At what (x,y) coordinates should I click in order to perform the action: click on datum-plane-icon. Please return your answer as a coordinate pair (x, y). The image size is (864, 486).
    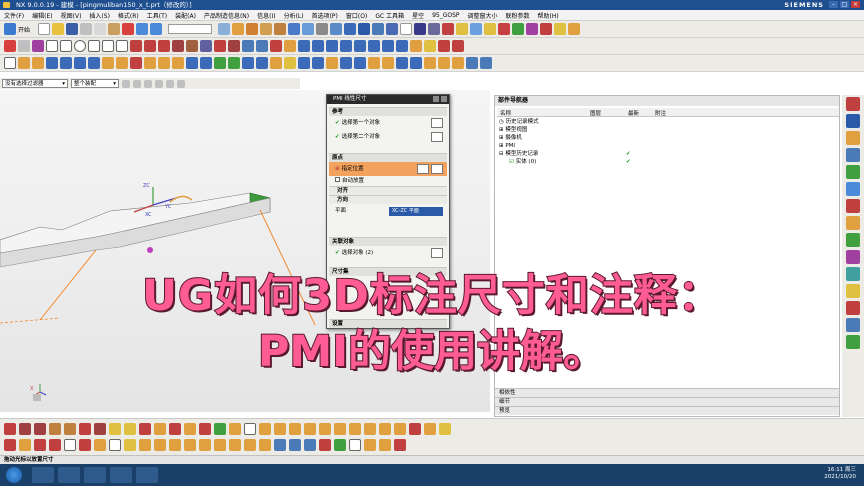
    Looking at the image, I should click on (248, 46).